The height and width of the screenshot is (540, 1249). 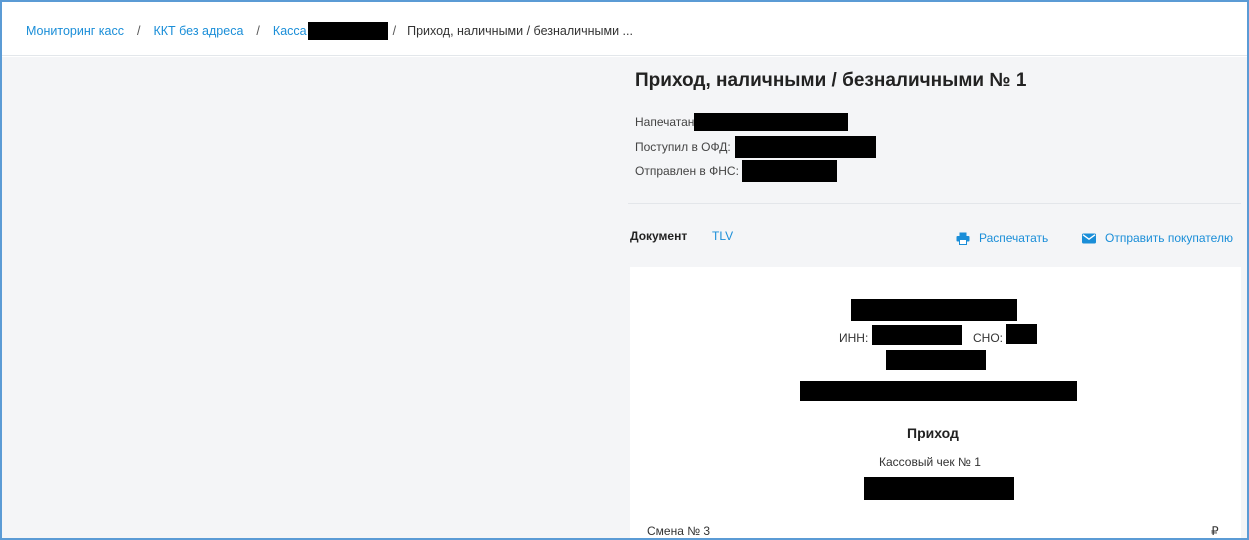 I want to click on breadcrumb-kkt-link: ККТ без адреса, so click(x=198, y=31).